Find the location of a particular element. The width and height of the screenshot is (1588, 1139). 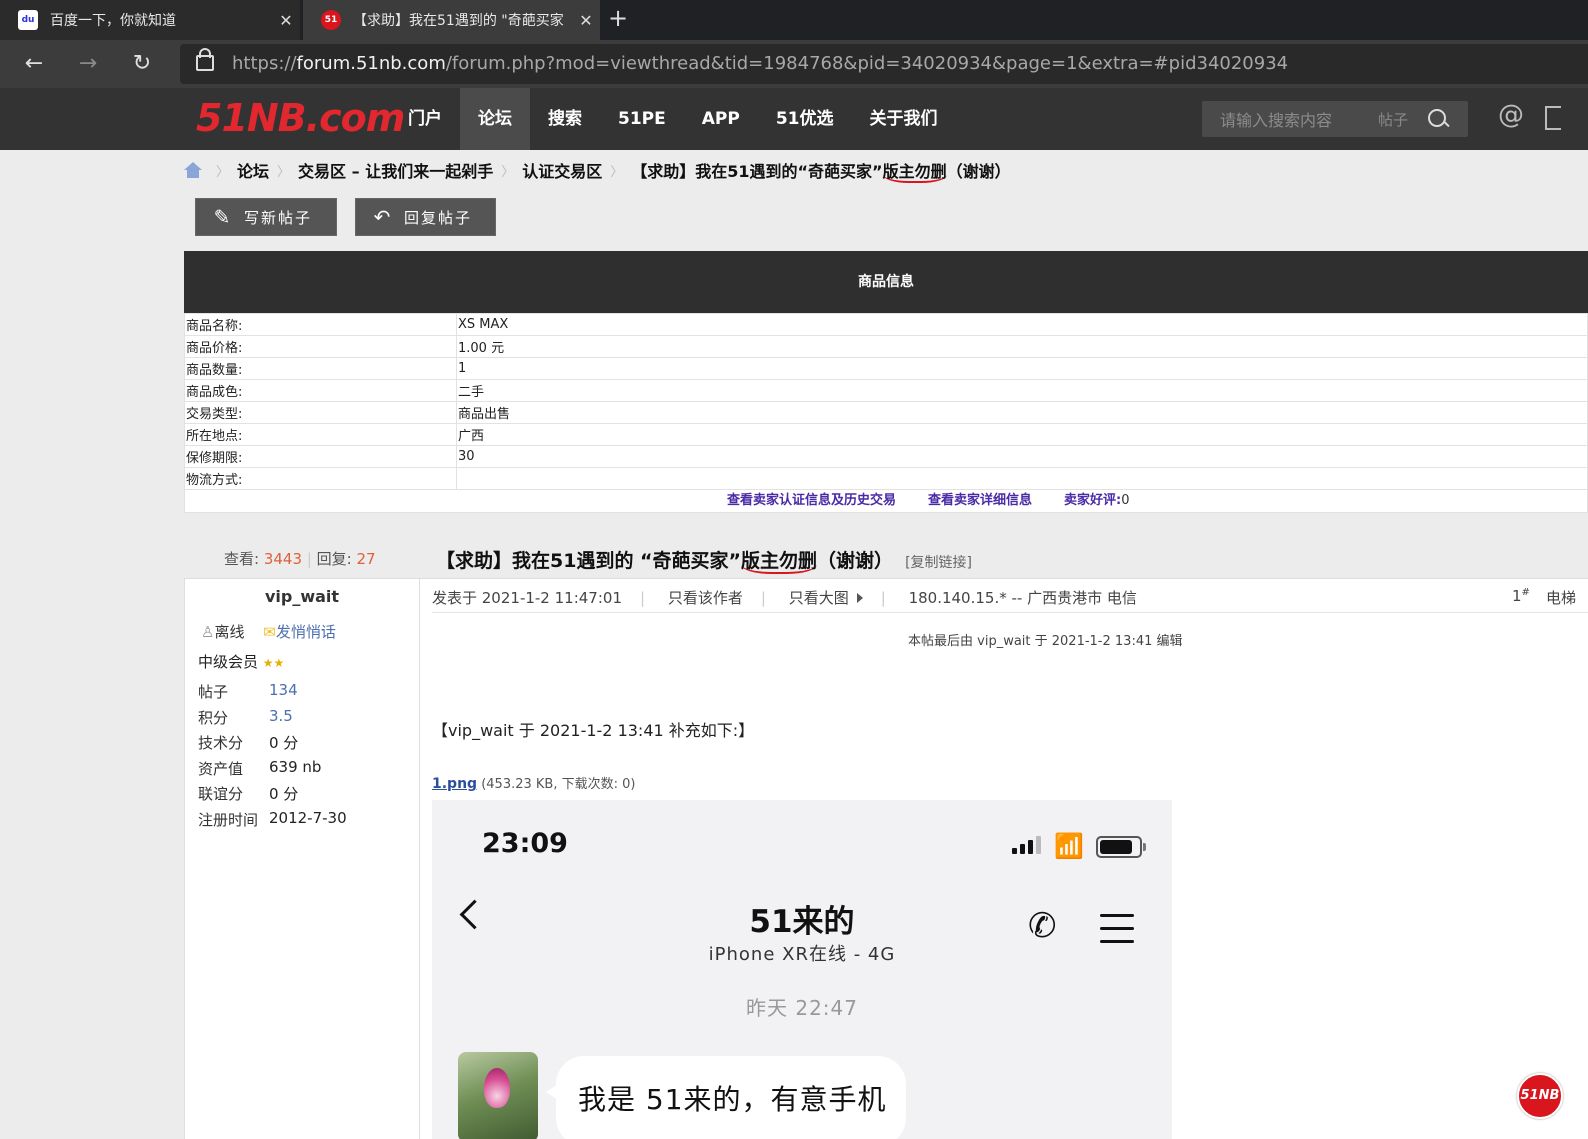

seller-rating: 卖家好评:0 is located at coordinates (1096, 500).